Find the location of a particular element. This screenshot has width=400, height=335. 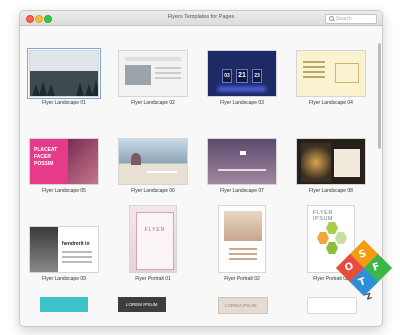

template-label: Flyer Landscape 06 is located at coordinates (153, 191).